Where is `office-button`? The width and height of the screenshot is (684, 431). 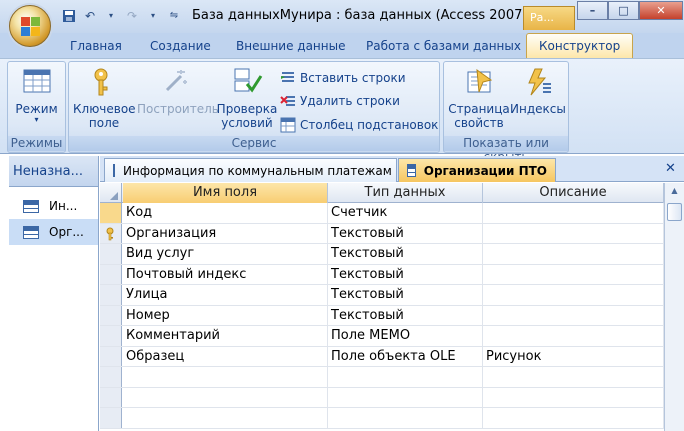
office-button is located at coordinates (30, 26).